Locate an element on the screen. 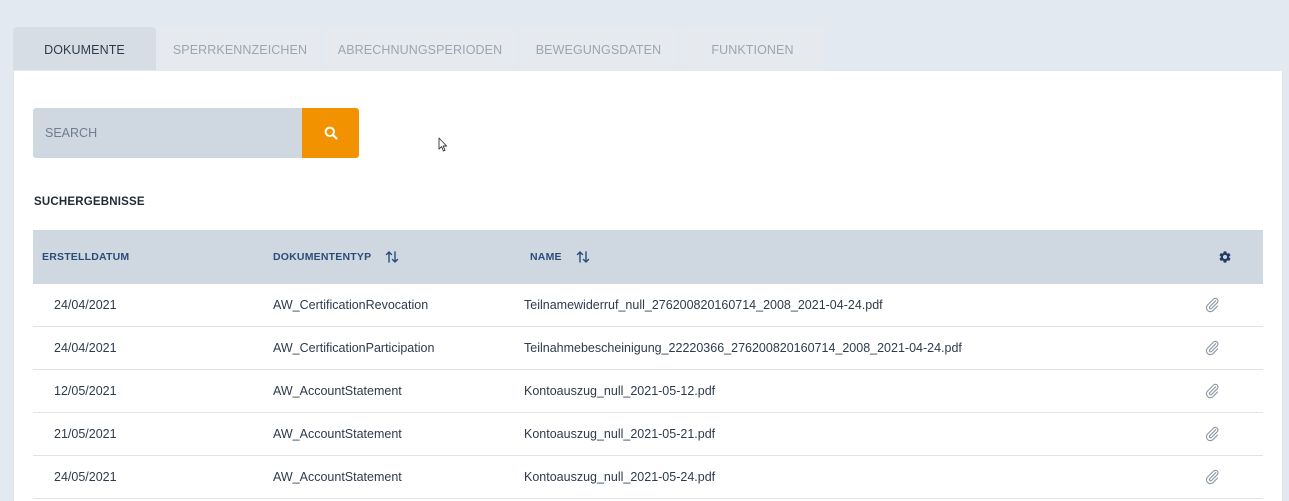  cell-date: 12/05/2021 is located at coordinates (85, 391).